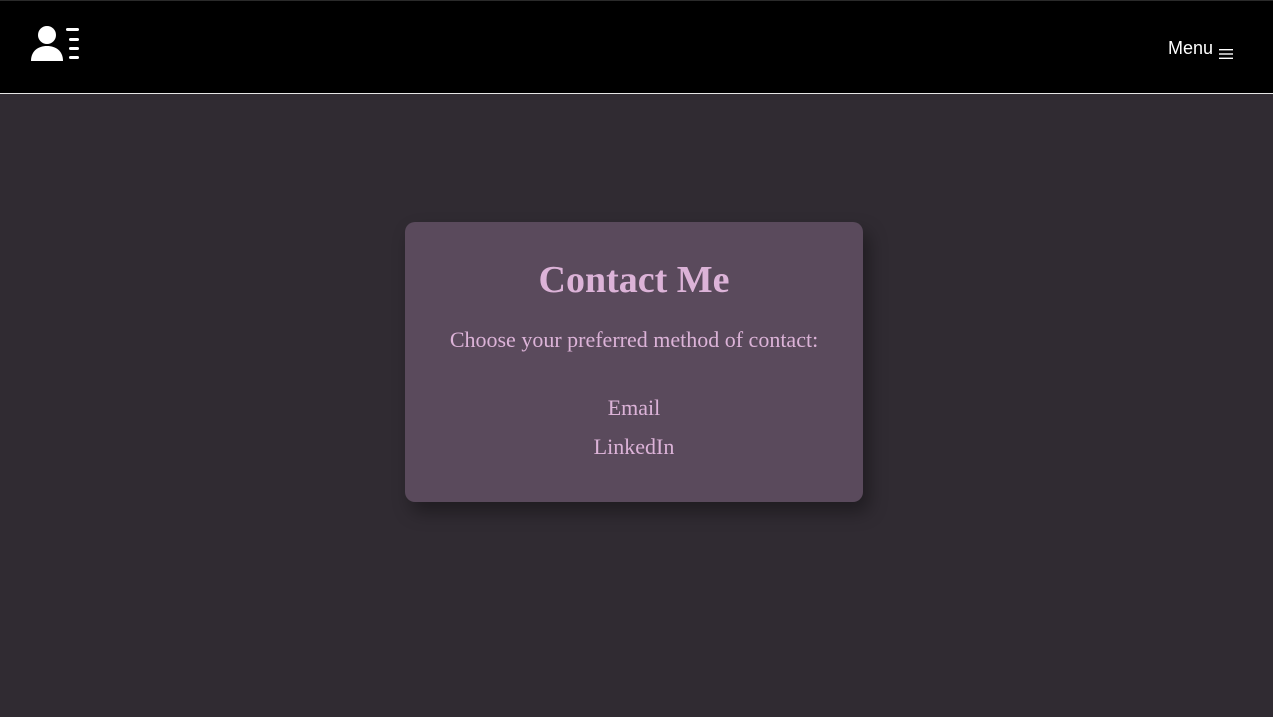 Image resolution: width=1273 pixels, height=717 pixels. I want to click on list-item: LinkedIn, so click(634, 446).